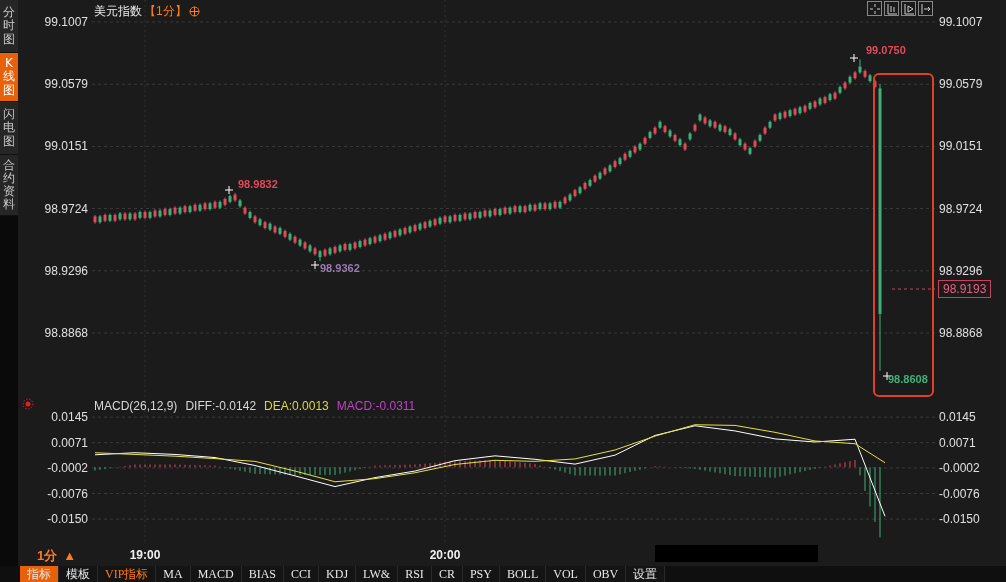 The image size is (1006, 582). Describe the element at coordinates (481, 574) in the screenshot. I see `indicator-tab: PSY` at that location.